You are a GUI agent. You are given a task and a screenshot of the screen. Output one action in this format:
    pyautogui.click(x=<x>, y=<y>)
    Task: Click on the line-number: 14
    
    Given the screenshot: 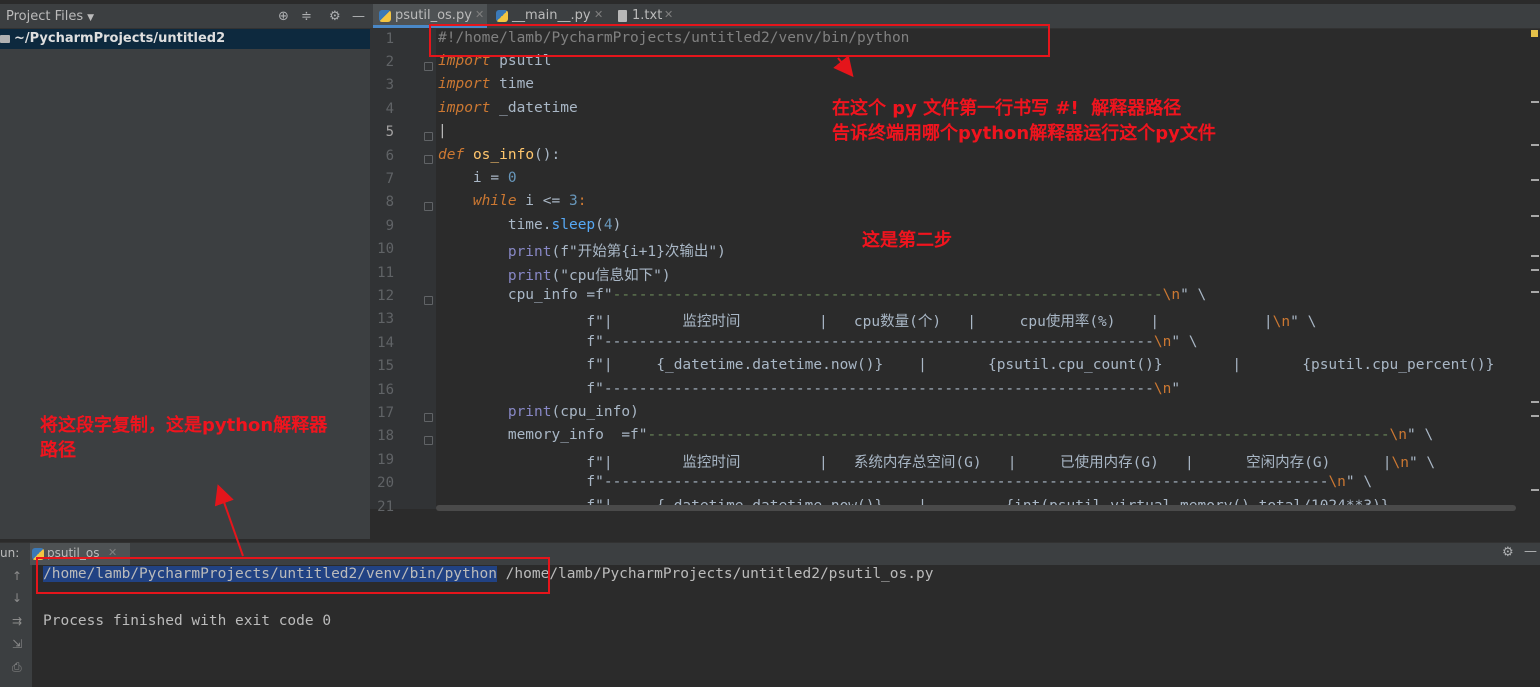 What is the action you would take?
    pyautogui.click(x=385, y=343)
    